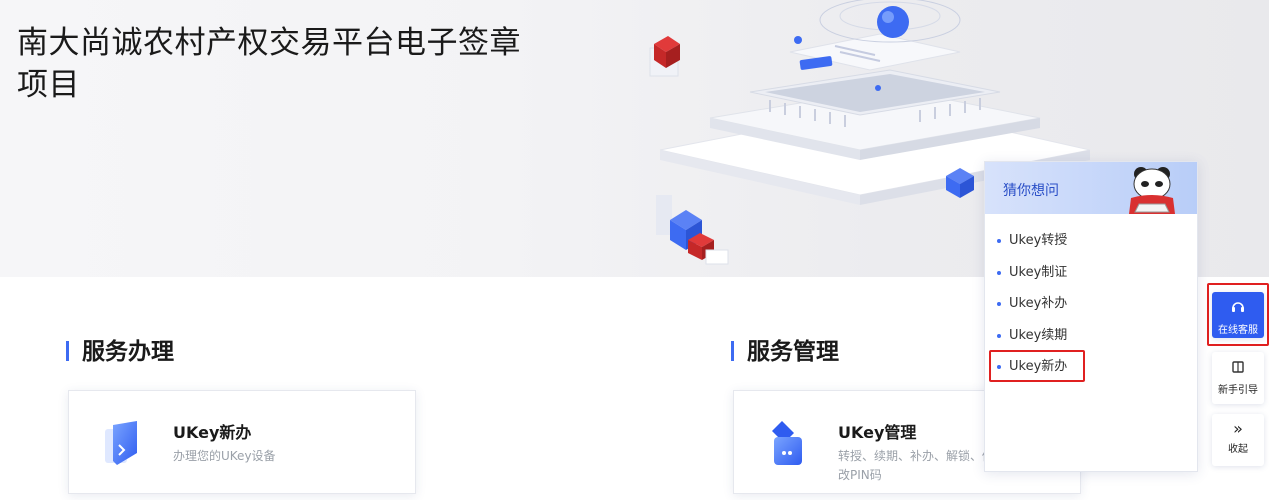 This screenshot has height=500, width=1269. Describe the element at coordinates (269, 64) in the screenshot. I see `page-title: 南大尚诚农村产权交易平台电子签章项目` at that location.